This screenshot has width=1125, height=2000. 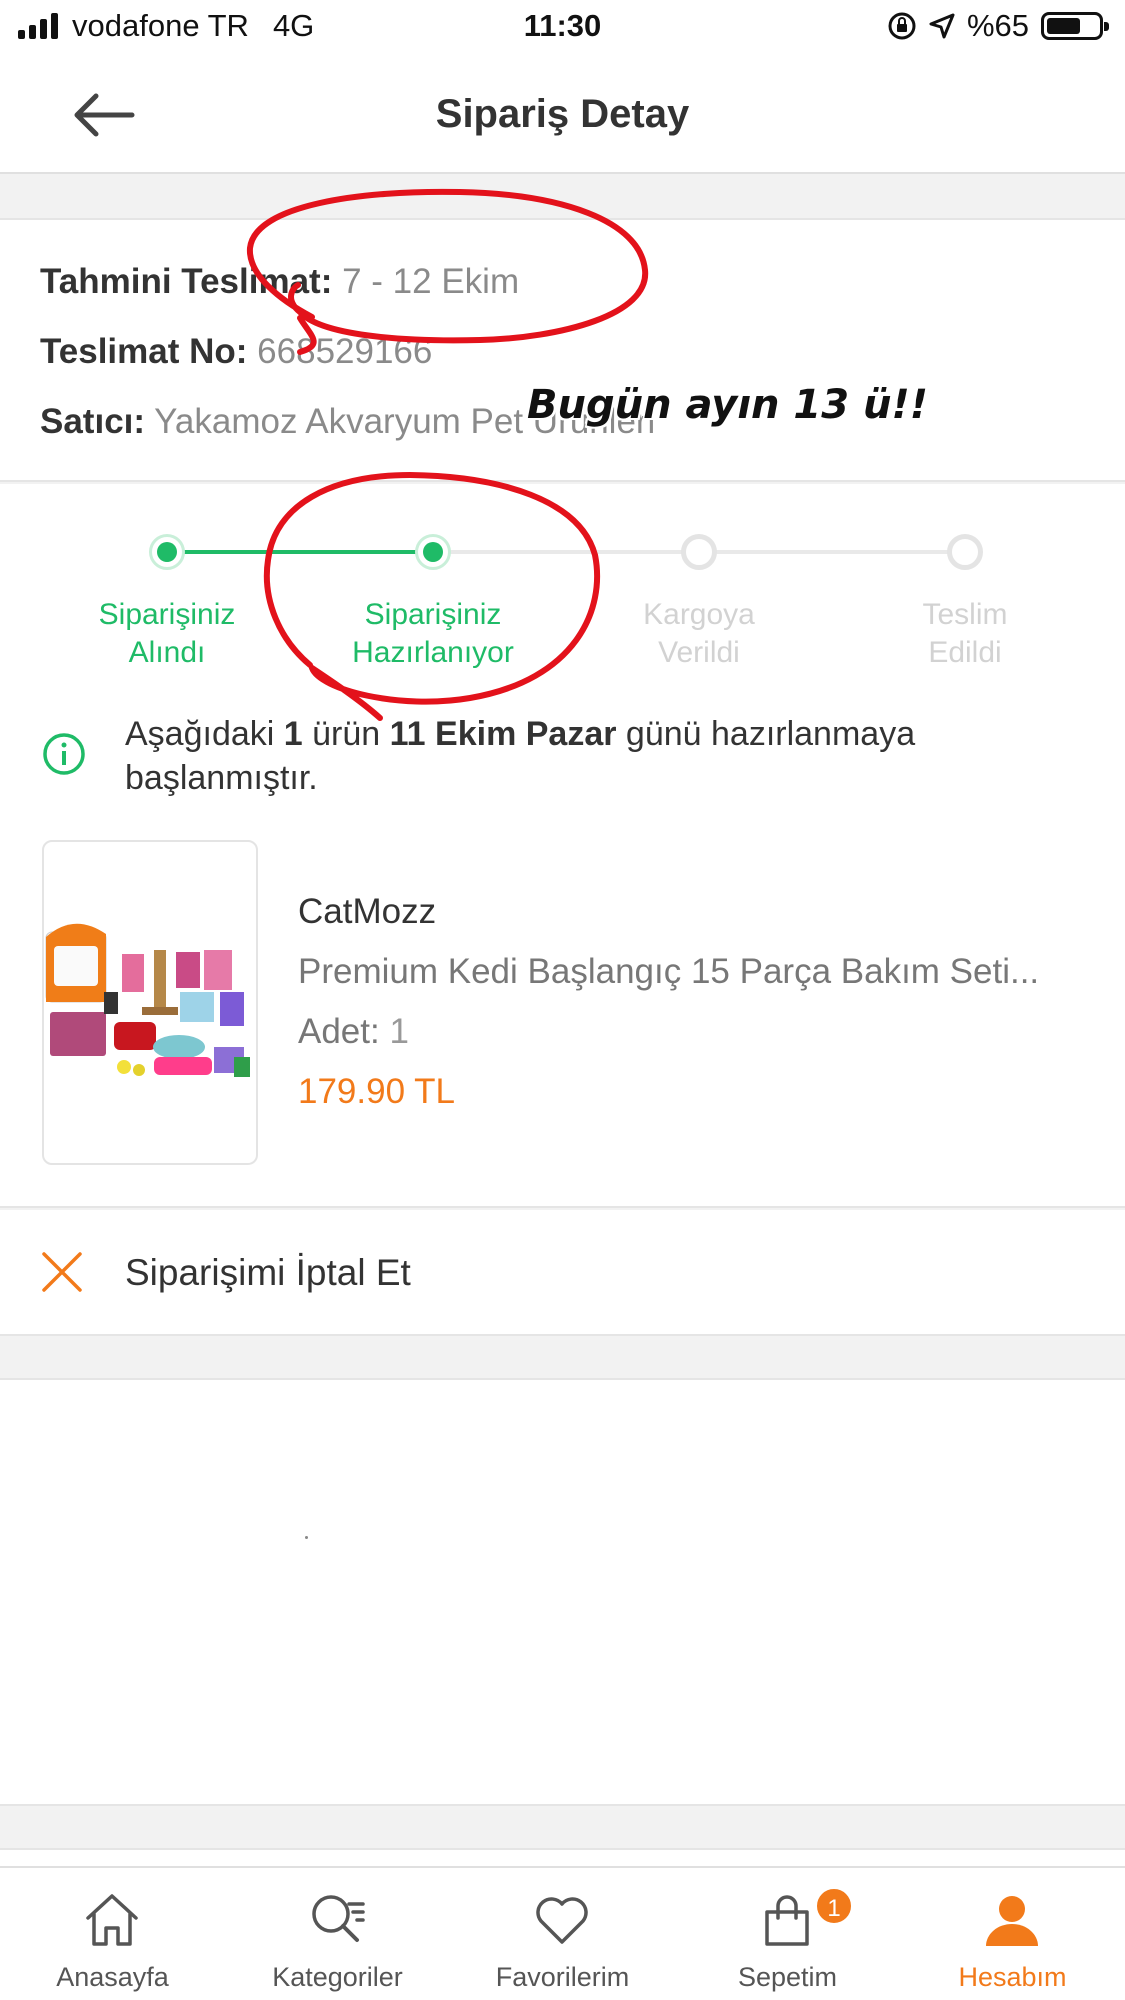 I want to click on home-icon, so click(x=112, y=1920).